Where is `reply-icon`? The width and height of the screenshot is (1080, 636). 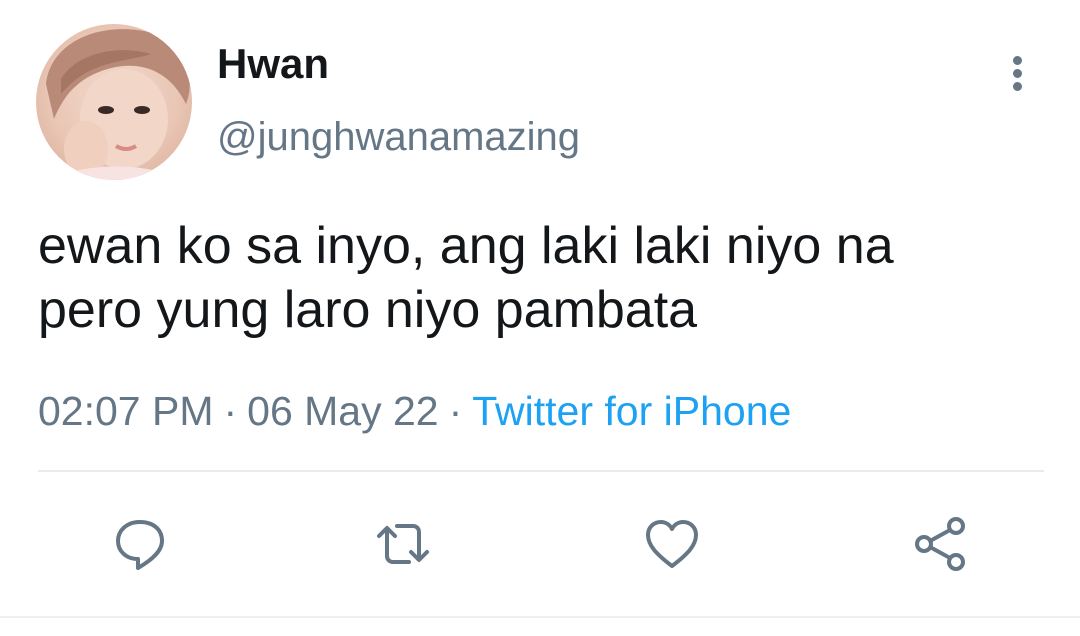 reply-icon is located at coordinates (140, 545).